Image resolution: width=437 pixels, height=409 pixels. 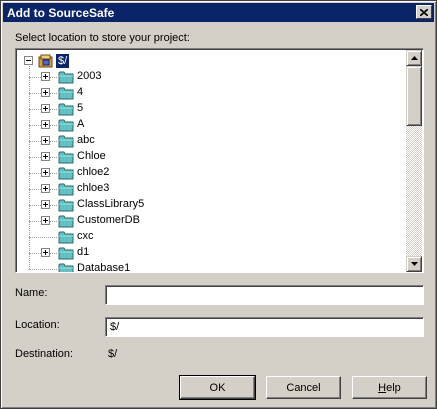 What do you see at coordinates (93, 188) in the screenshot?
I see `tree-item-label: chloe3` at bounding box center [93, 188].